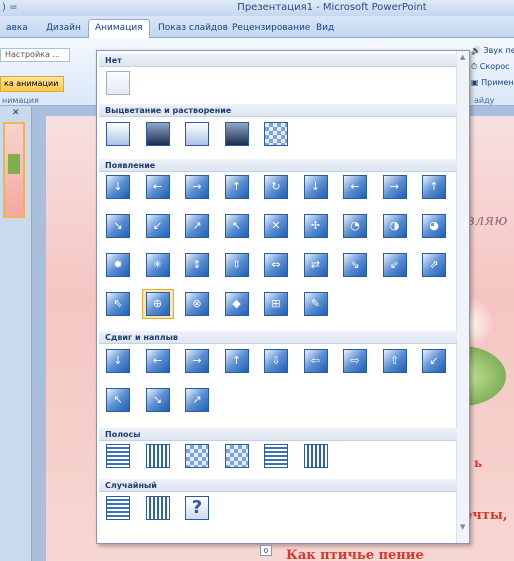  I want to click on transition-cover-left: ⇦, so click(316, 361).